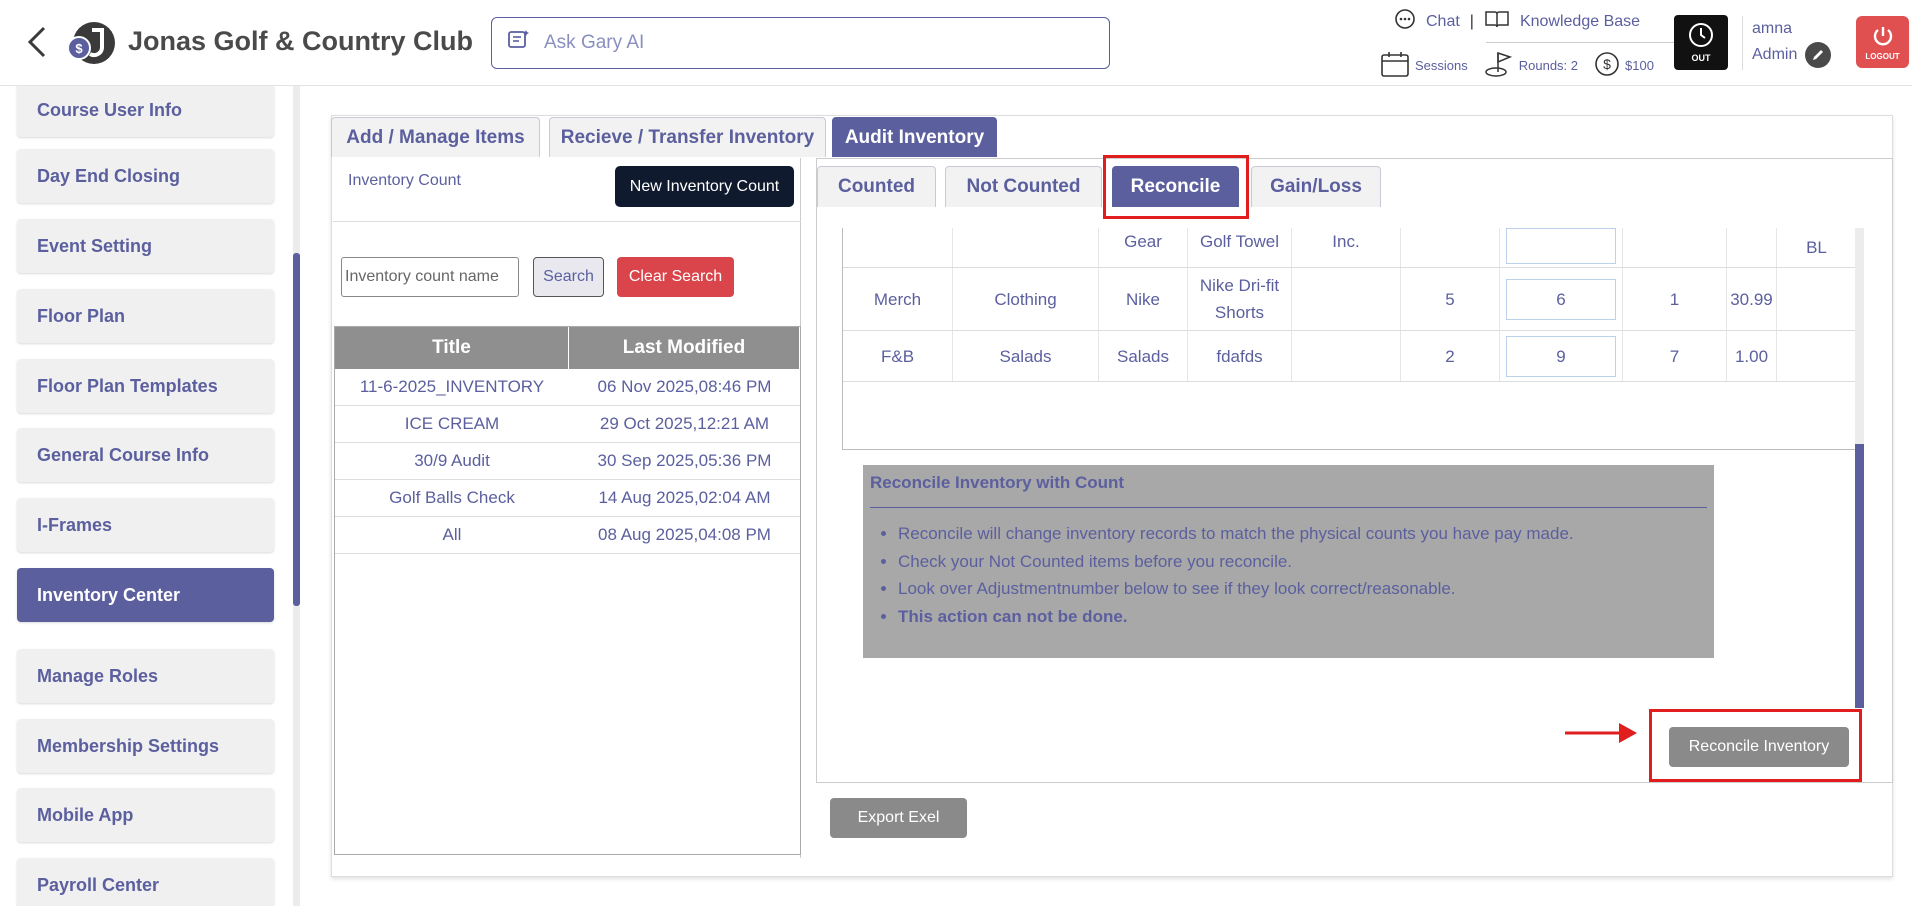 The image size is (1912, 906). I want to click on row-last-modified: 30 Sep 2025,05:36 PM, so click(684, 460).